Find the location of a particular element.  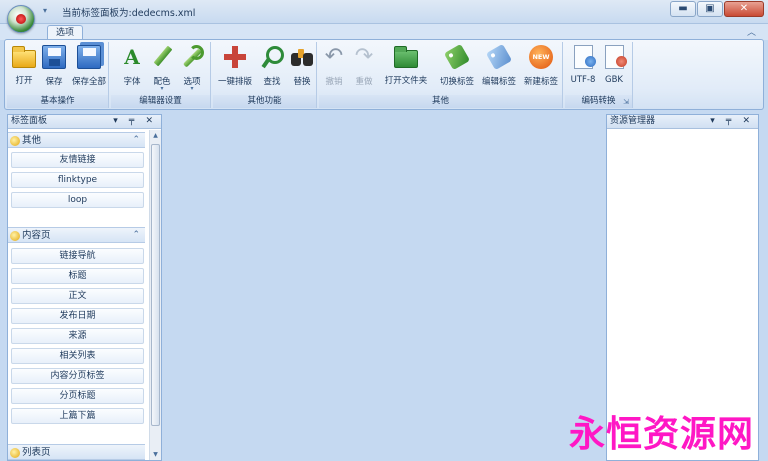

maximize-button: ▣ is located at coordinates (710, 9).